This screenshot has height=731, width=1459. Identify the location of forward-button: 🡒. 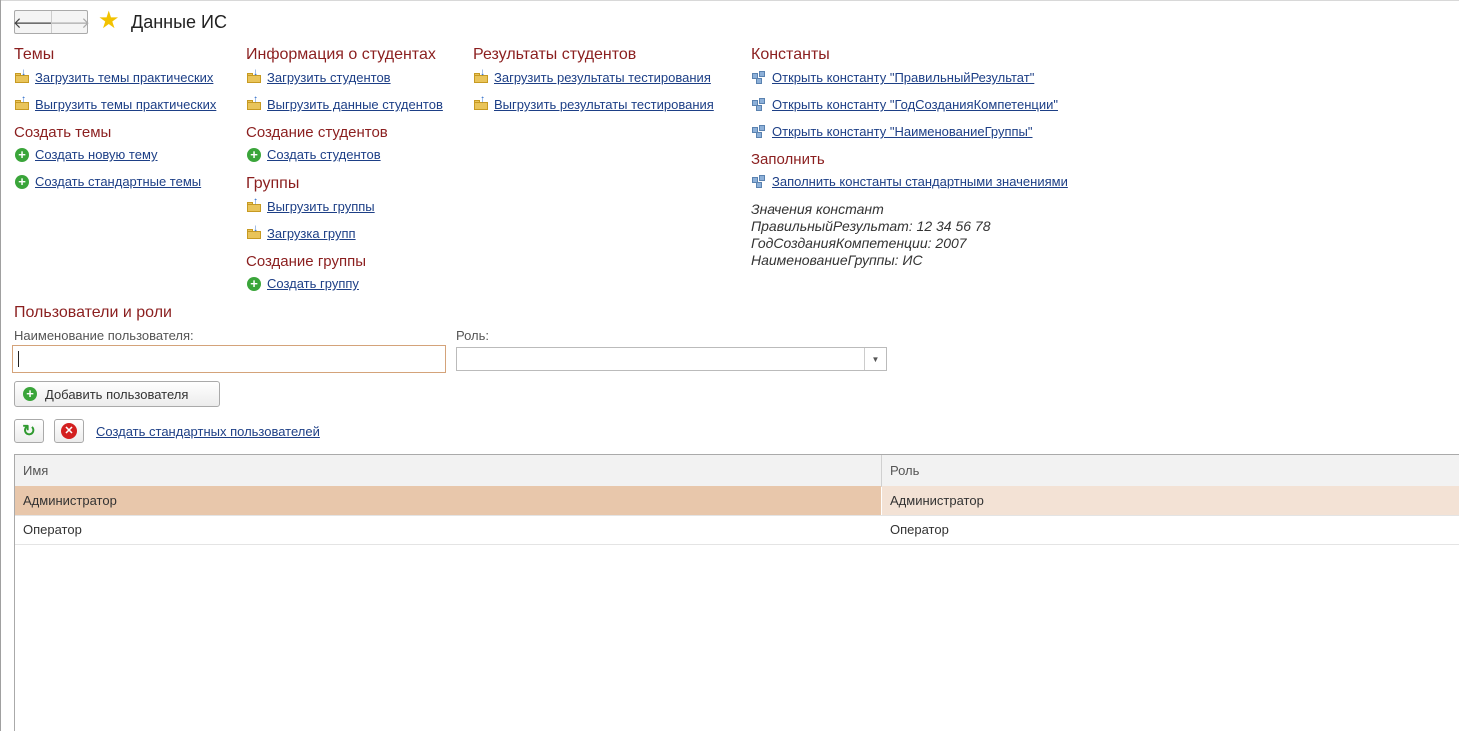
(70, 22).